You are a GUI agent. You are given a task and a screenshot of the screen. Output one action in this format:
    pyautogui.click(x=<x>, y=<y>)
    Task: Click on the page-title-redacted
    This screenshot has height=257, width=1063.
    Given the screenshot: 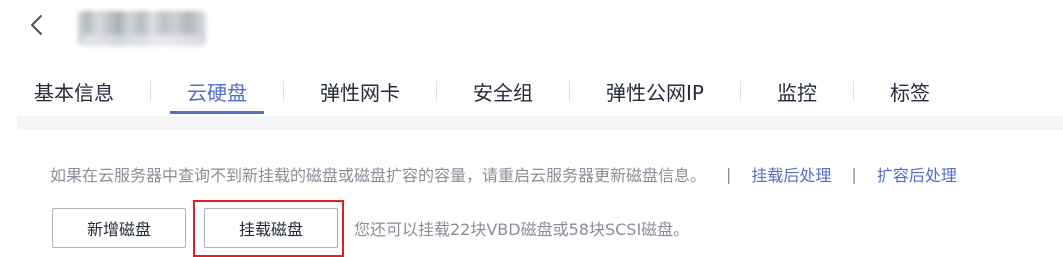 What is the action you would take?
    pyautogui.click(x=142, y=28)
    